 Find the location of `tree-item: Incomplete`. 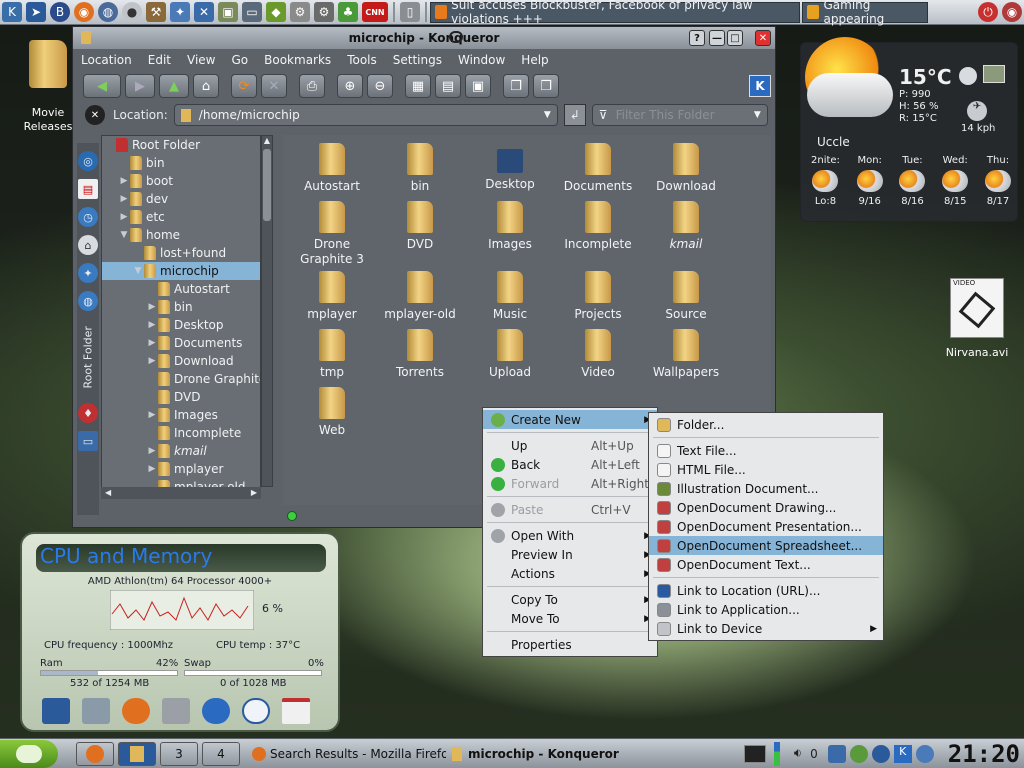

tree-item: Incomplete is located at coordinates (181, 433).